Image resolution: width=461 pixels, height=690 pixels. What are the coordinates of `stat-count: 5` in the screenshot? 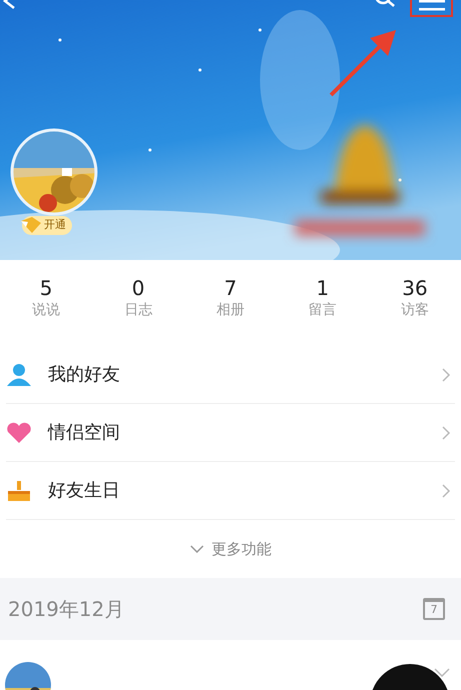 It's located at (46, 288).